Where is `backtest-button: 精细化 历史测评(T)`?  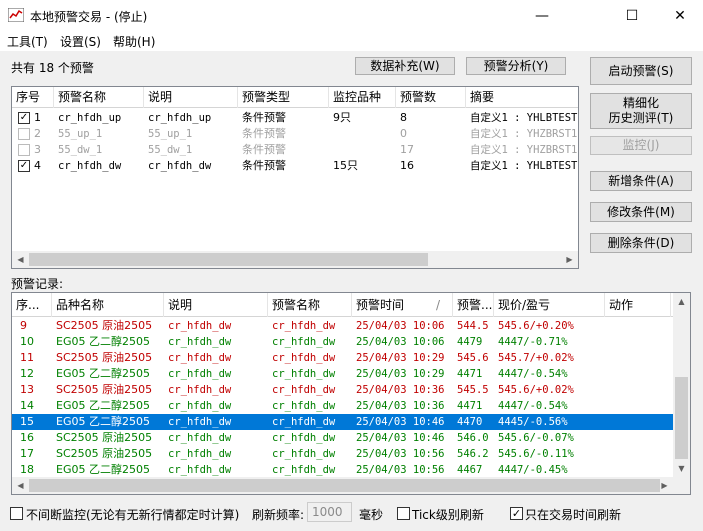 backtest-button: 精细化 历史测评(T) is located at coordinates (641, 111).